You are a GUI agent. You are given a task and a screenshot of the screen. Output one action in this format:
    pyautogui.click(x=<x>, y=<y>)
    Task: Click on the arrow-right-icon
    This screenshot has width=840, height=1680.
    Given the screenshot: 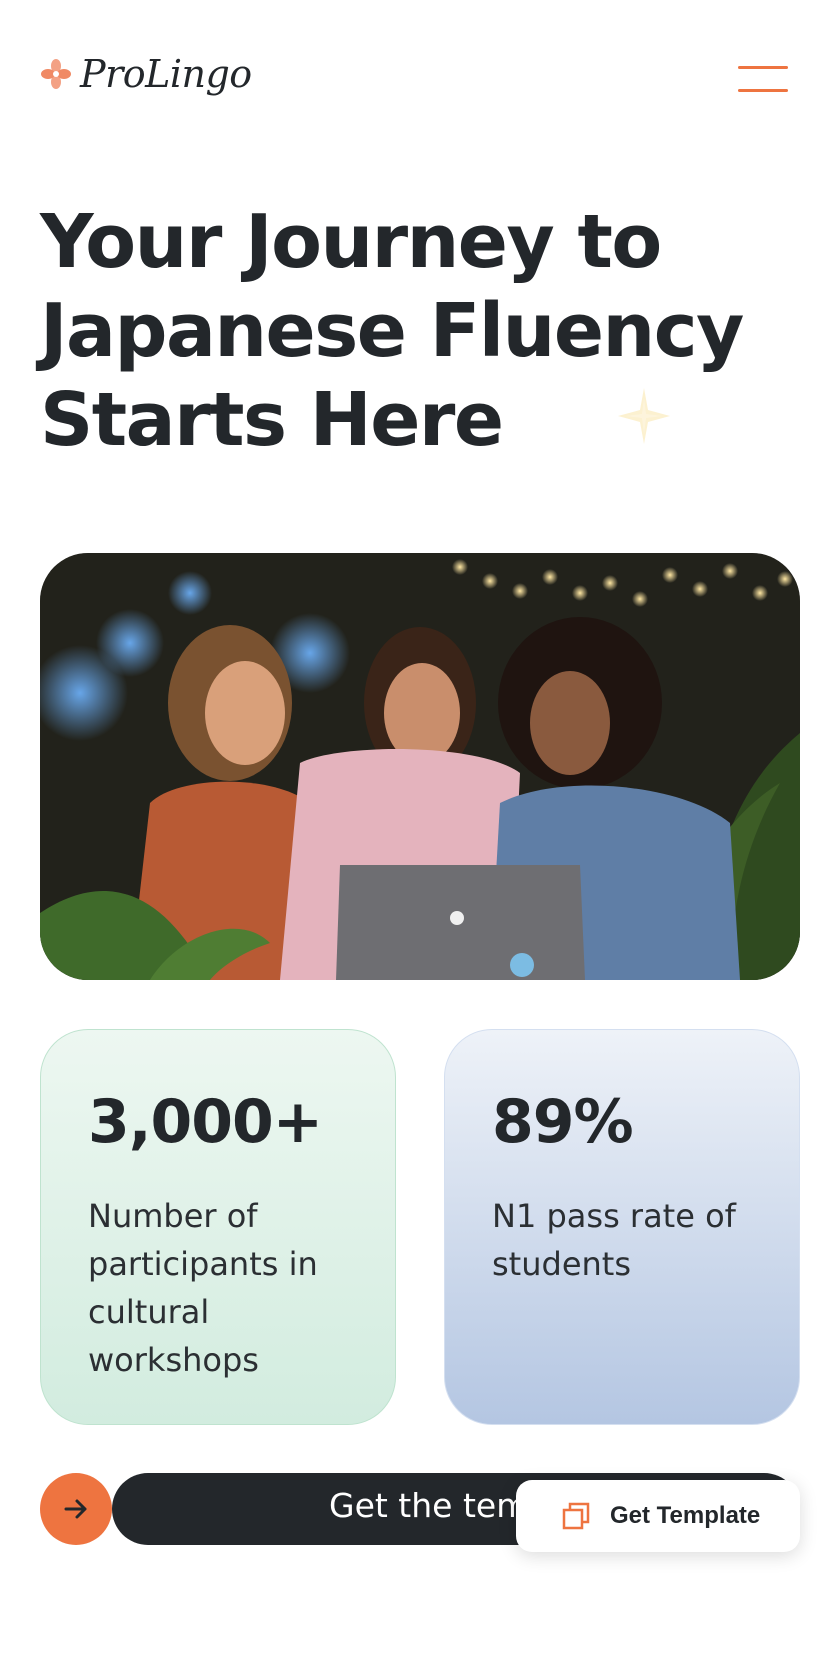 What is the action you would take?
    pyautogui.click(x=75, y=1509)
    